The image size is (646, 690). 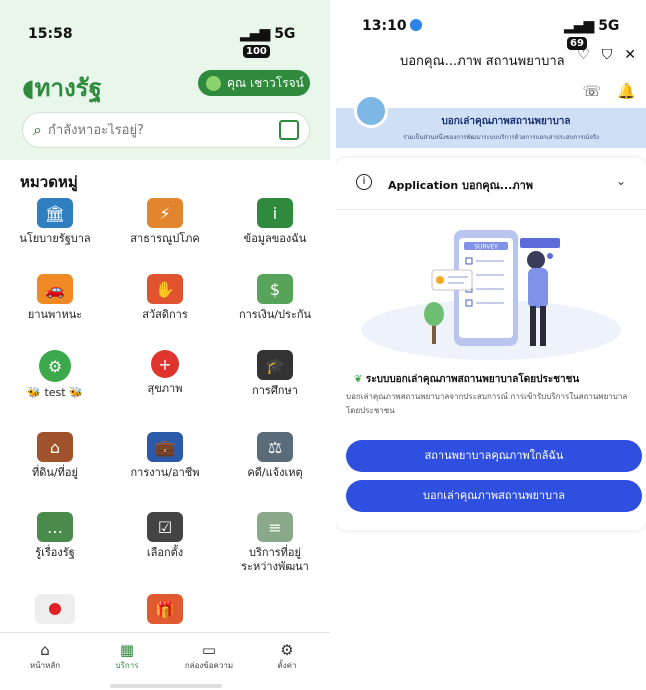 I want to click on status-right: ▂▄▆ 5G 69, so click(x=605, y=34).